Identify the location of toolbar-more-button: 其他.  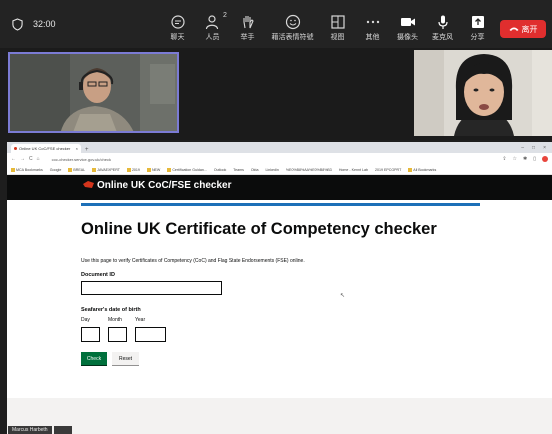
(372, 28).